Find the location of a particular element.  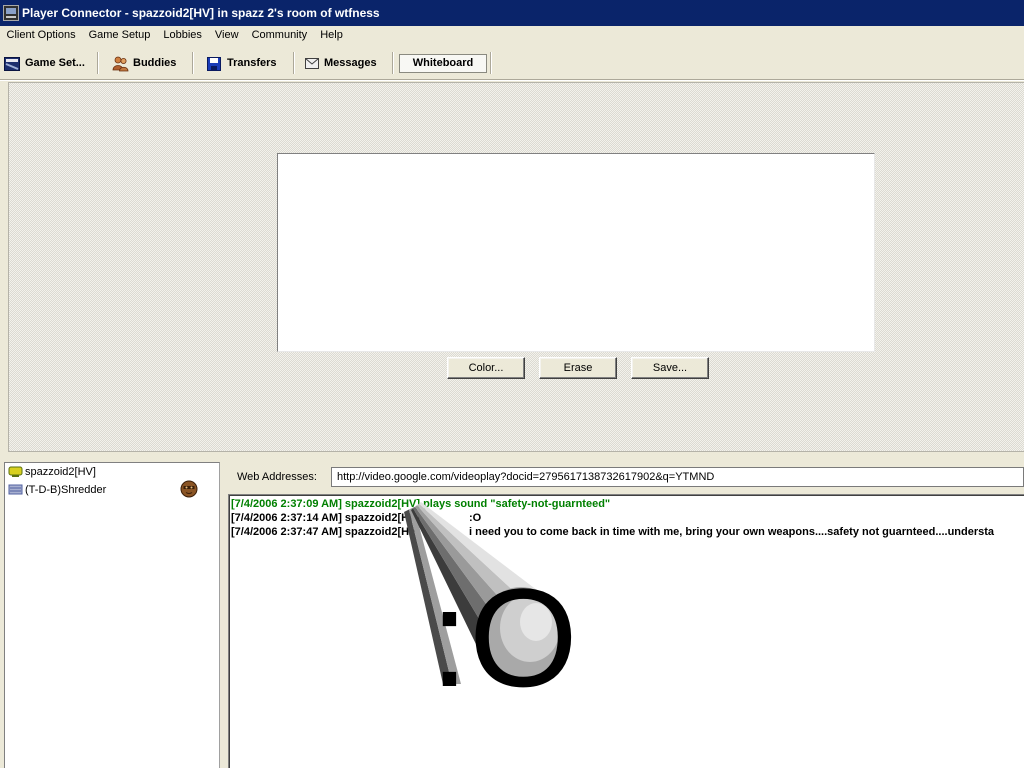

tab-buddies: Buddies is located at coordinates (147, 63).